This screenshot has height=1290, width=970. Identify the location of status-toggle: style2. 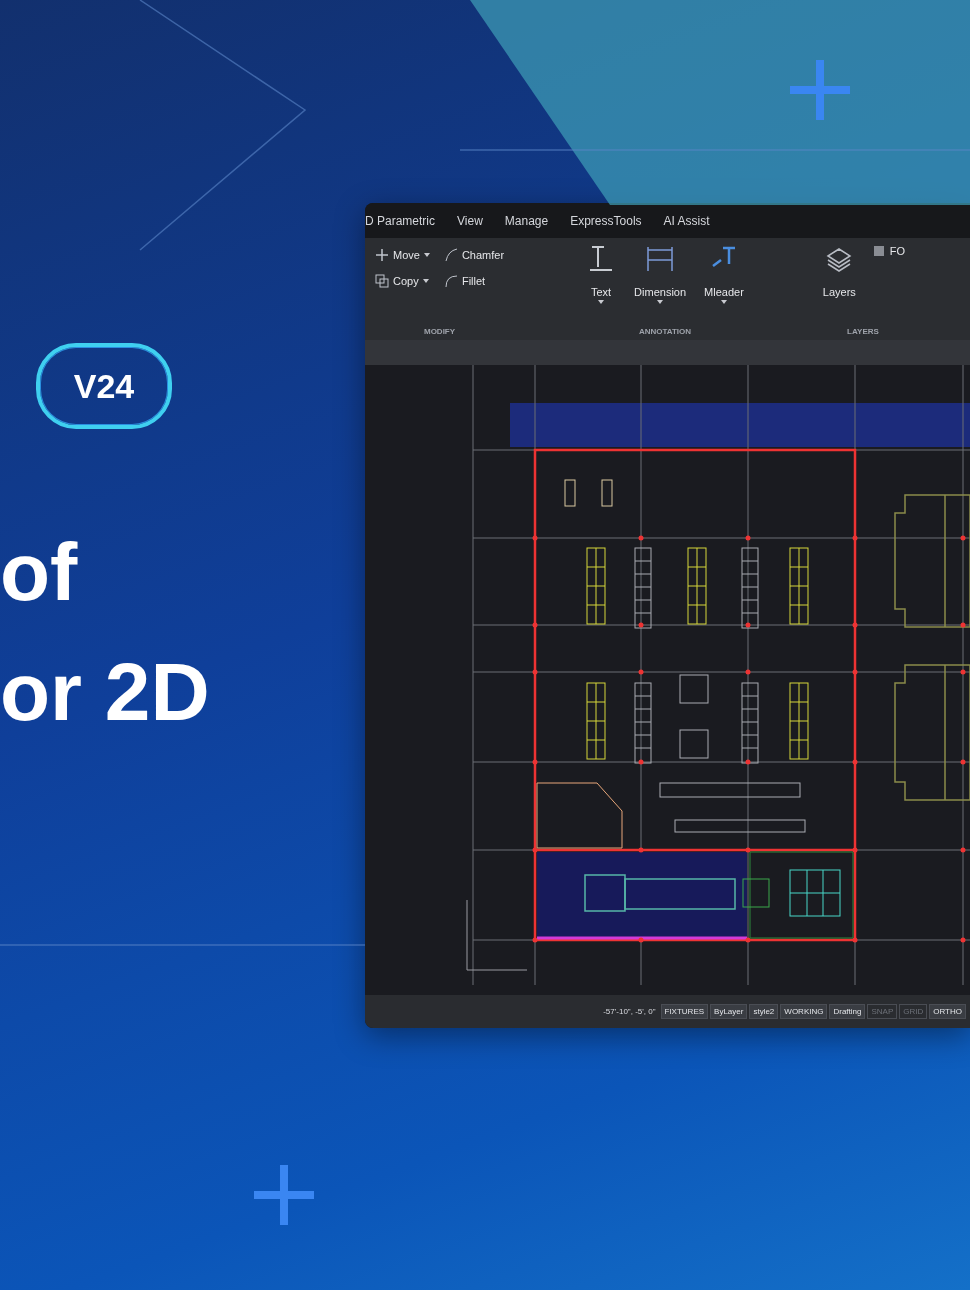
(764, 1011).